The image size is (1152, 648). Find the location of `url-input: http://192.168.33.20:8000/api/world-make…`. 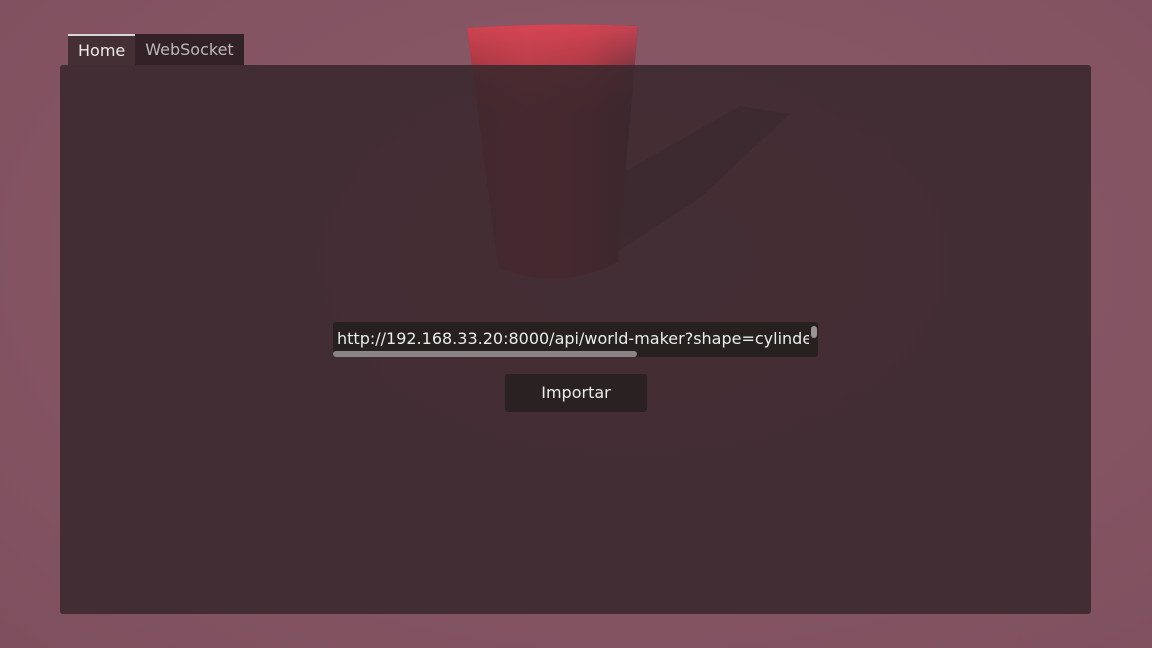

url-input: http://192.168.33.20:8000/api/world-make… is located at coordinates (575, 339).